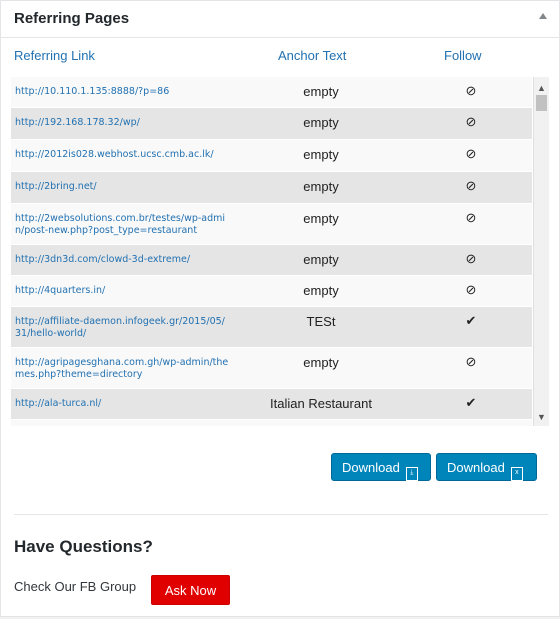 The height and width of the screenshot is (619, 560). Describe the element at coordinates (122, 92) in the screenshot. I see `referring-link: http://10.110.1.135:8888/?p=86` at that location.